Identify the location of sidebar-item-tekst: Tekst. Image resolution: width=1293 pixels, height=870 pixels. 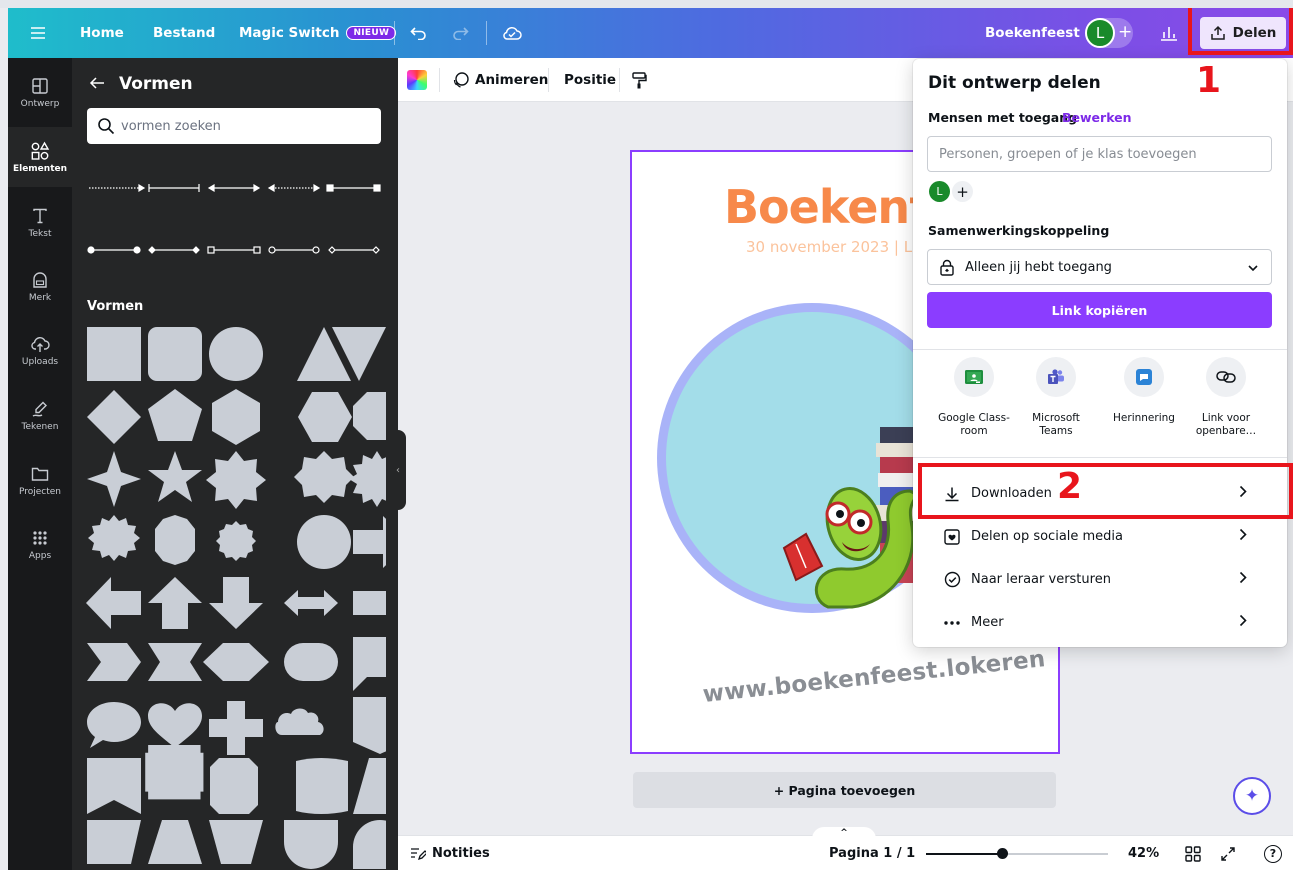
(40, 222).